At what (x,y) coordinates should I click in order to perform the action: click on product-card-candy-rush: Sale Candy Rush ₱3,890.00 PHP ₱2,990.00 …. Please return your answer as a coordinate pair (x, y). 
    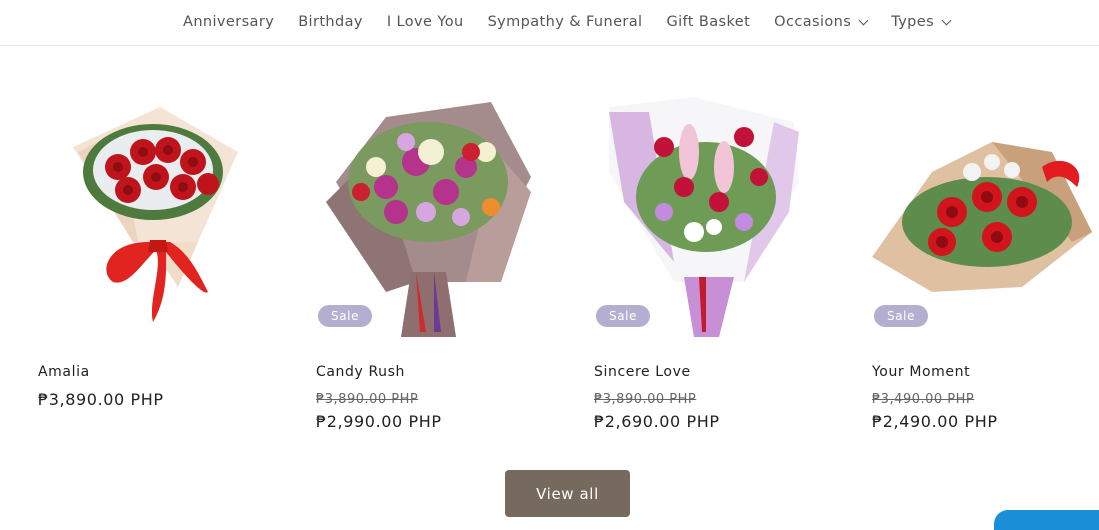
    Looking at the image, I should click on (438, 261).